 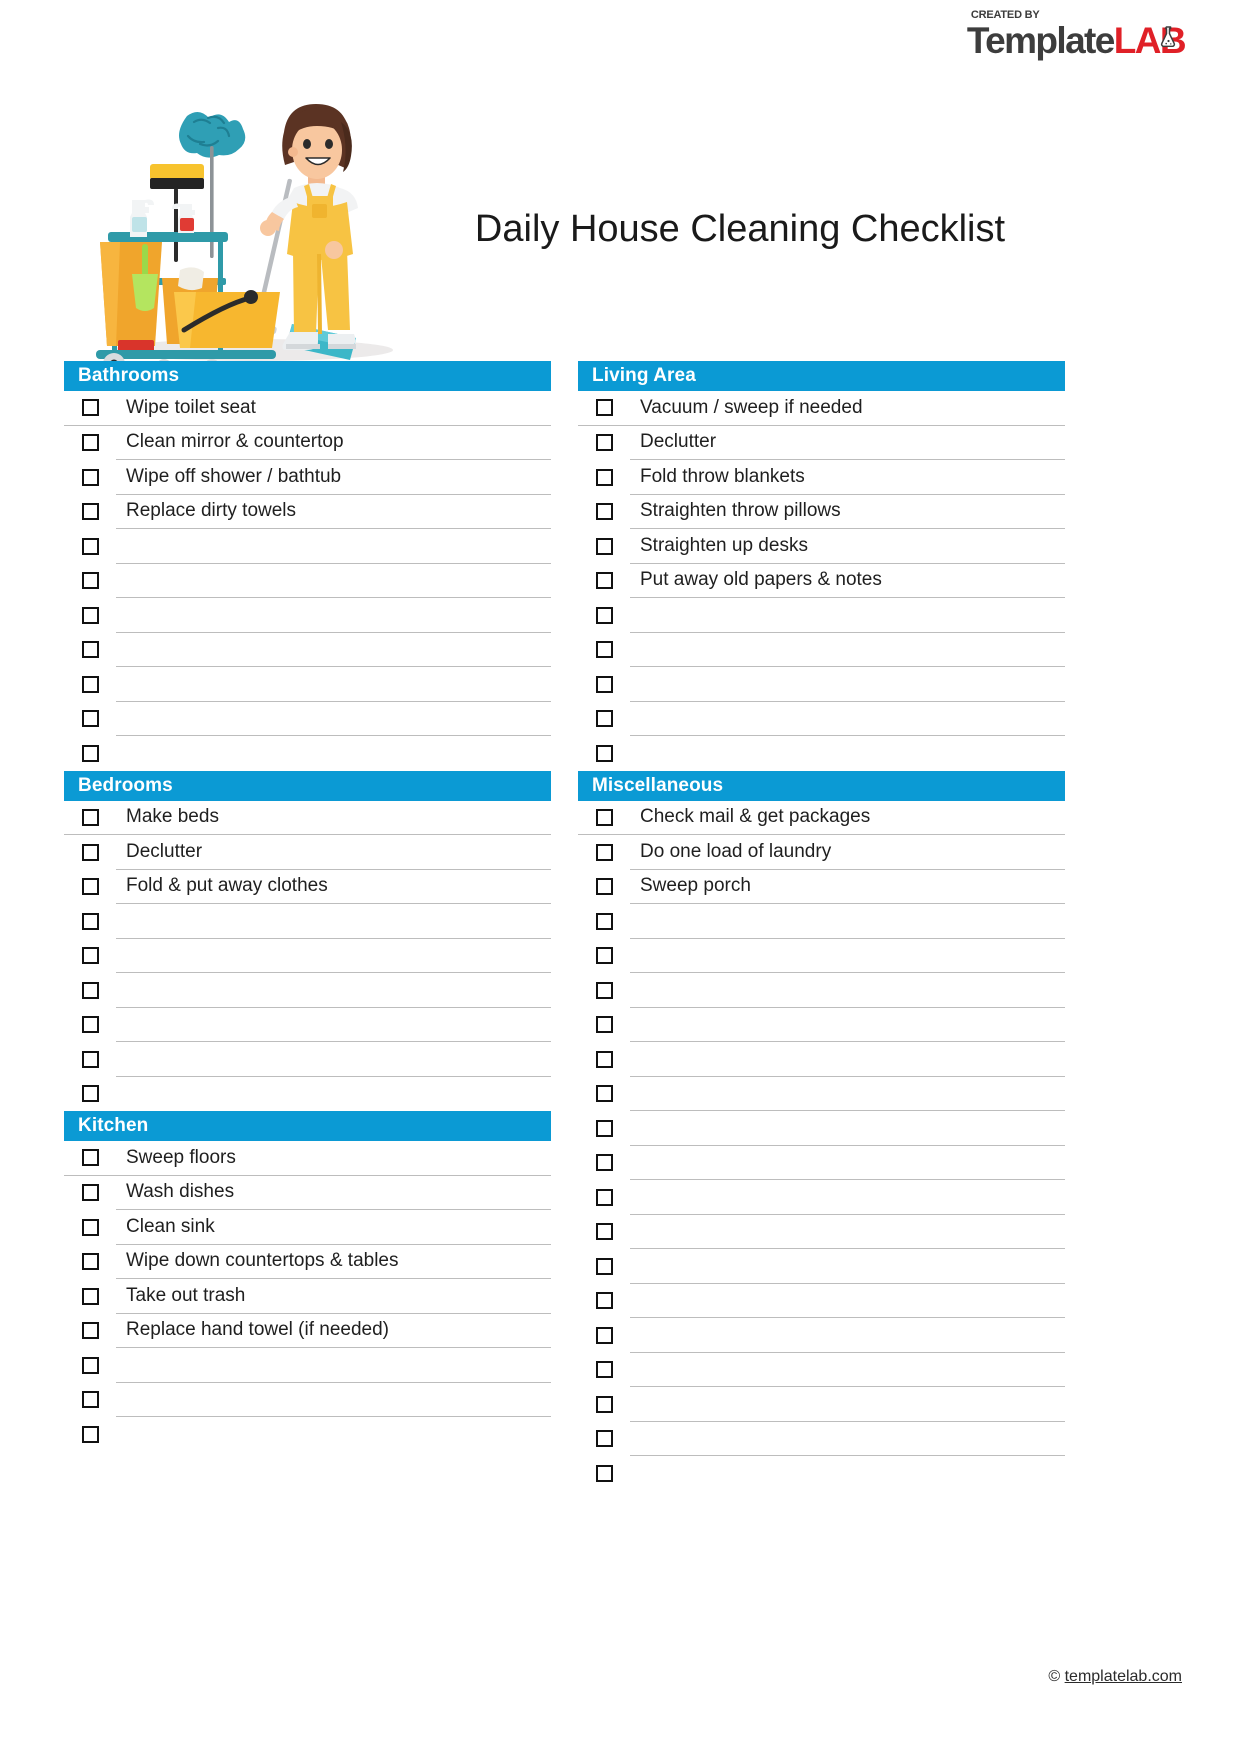 I want to click on checklist-row: Sweep porch, so click(x=821, y=887).